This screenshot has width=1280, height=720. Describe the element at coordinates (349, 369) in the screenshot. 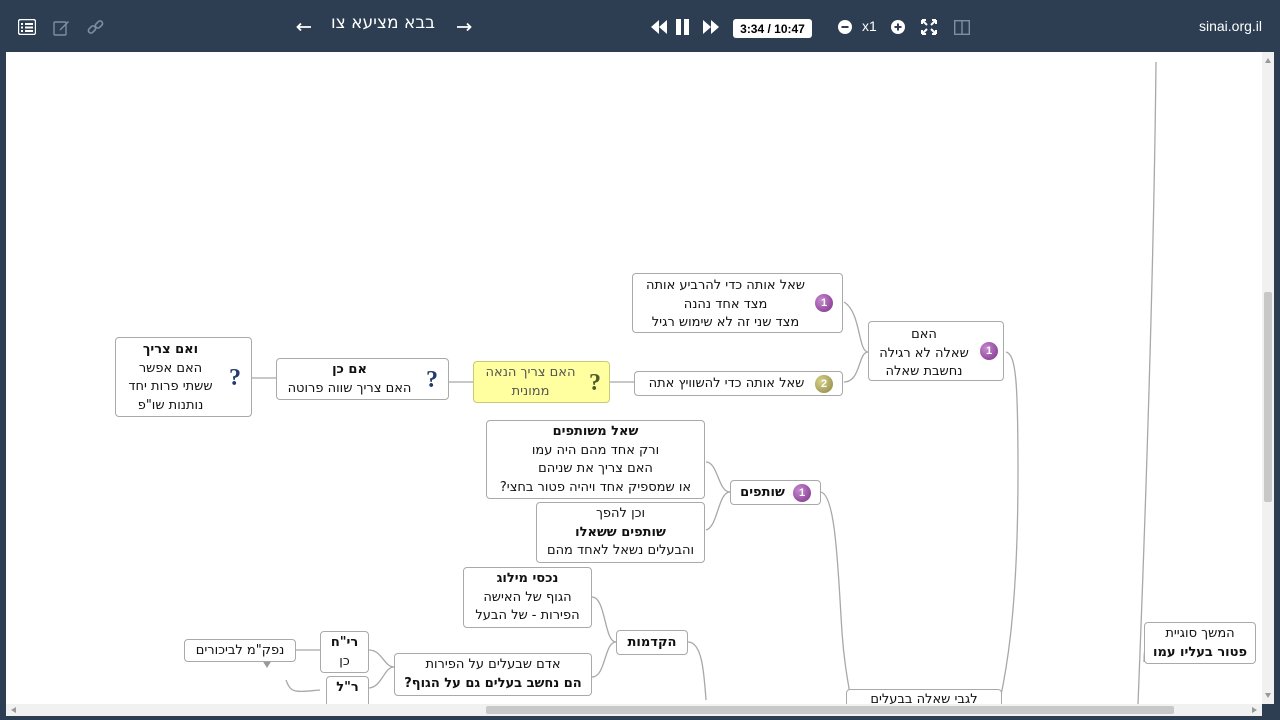

I see `node-line: אם כן` at that location.